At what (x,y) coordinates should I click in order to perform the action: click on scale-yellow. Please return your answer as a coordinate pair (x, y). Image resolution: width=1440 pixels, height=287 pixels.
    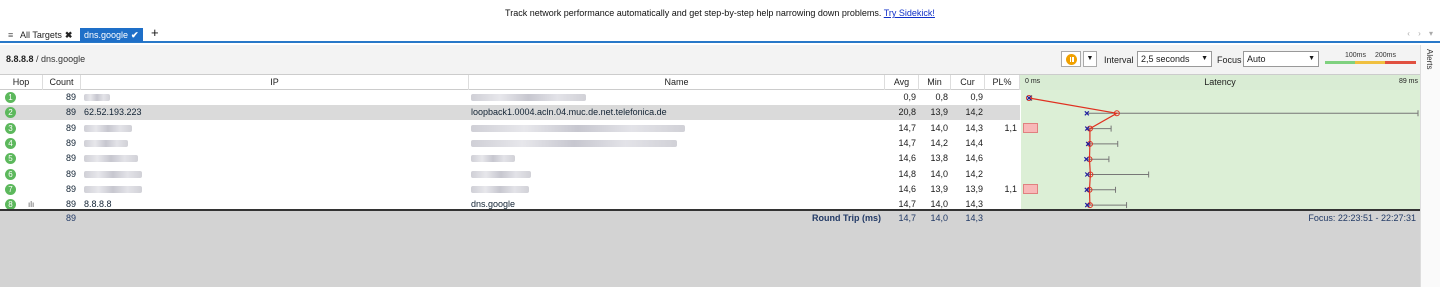
    Looking at the image, I should click on (1370, 62).